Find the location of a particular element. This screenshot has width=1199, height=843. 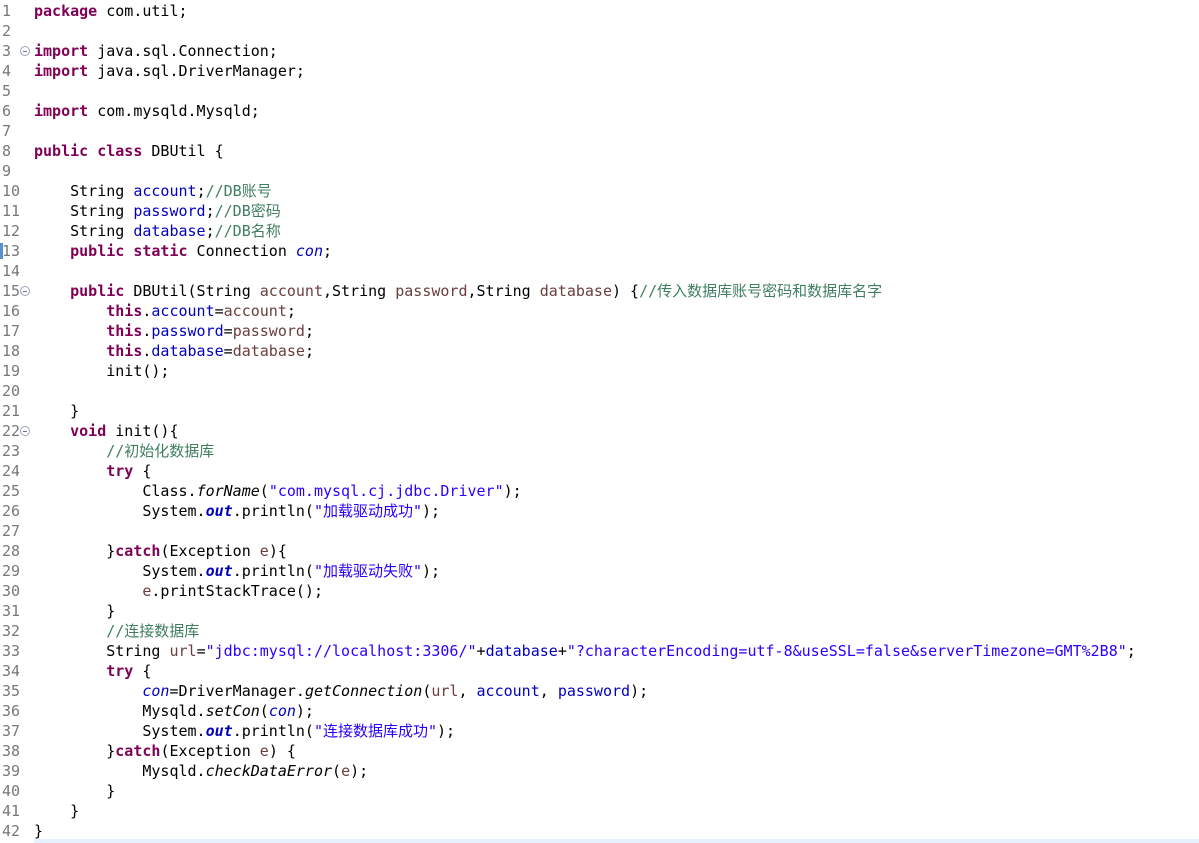

code-line: 37 System.out.println("连接数据库成功"); is located at coordinates (599, 731).